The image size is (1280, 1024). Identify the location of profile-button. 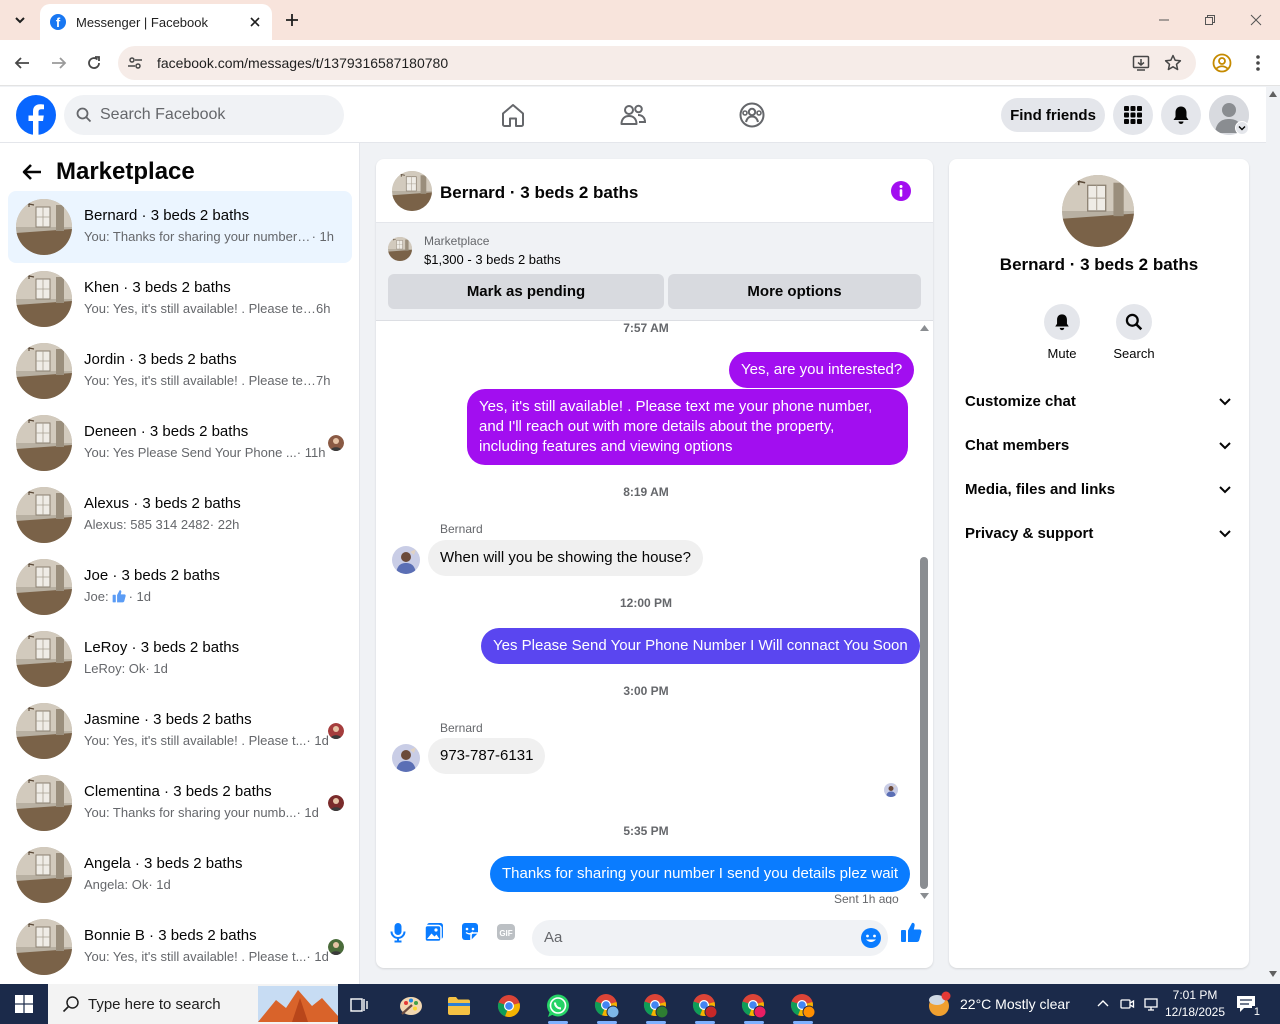
(1222, 63).